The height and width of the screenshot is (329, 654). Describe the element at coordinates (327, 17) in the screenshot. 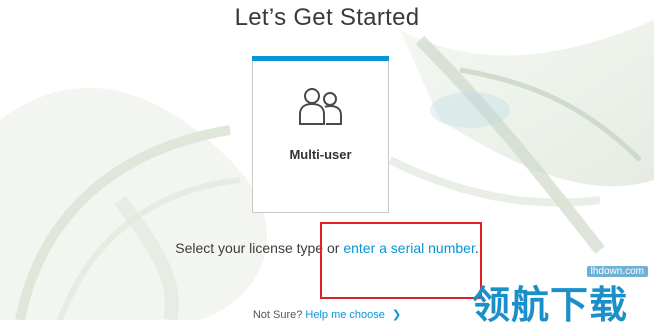

I see `page-title: Let’s Get Started` at that location.